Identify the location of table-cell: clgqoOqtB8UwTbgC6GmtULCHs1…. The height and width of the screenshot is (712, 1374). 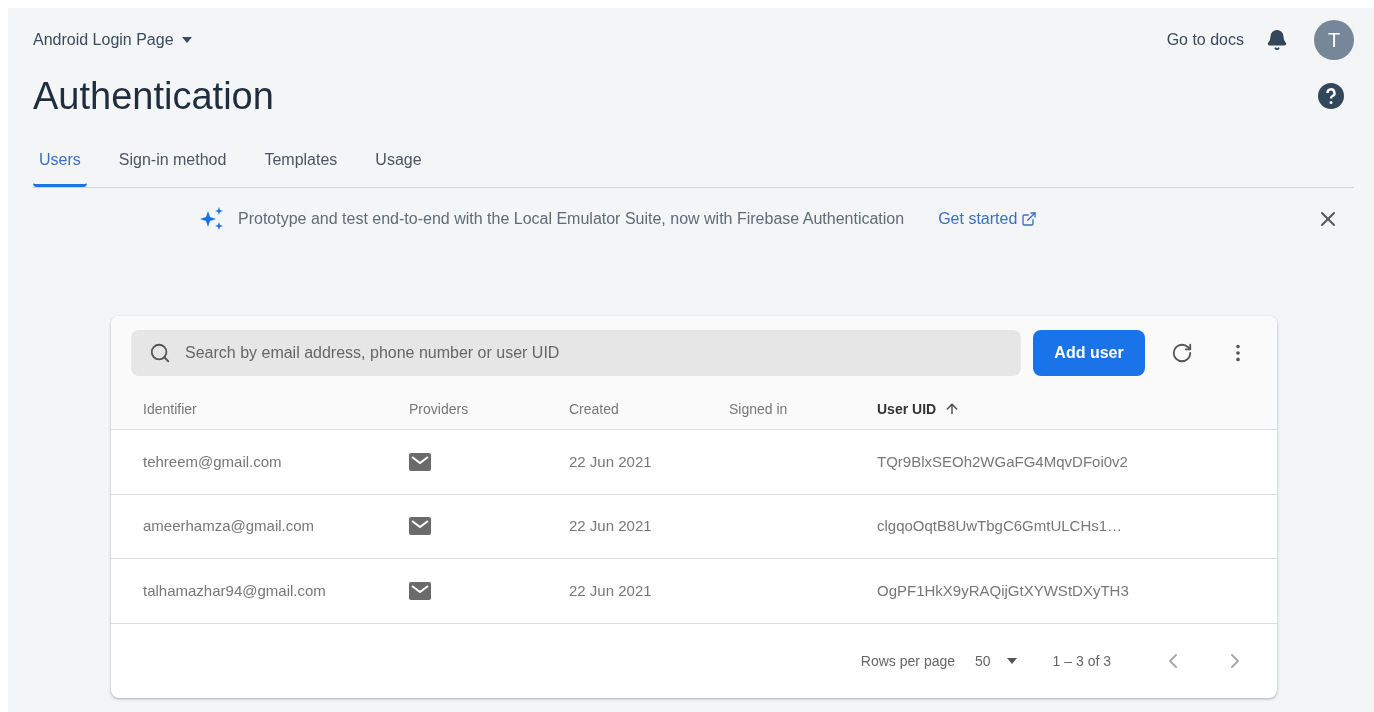
(1000, 526).